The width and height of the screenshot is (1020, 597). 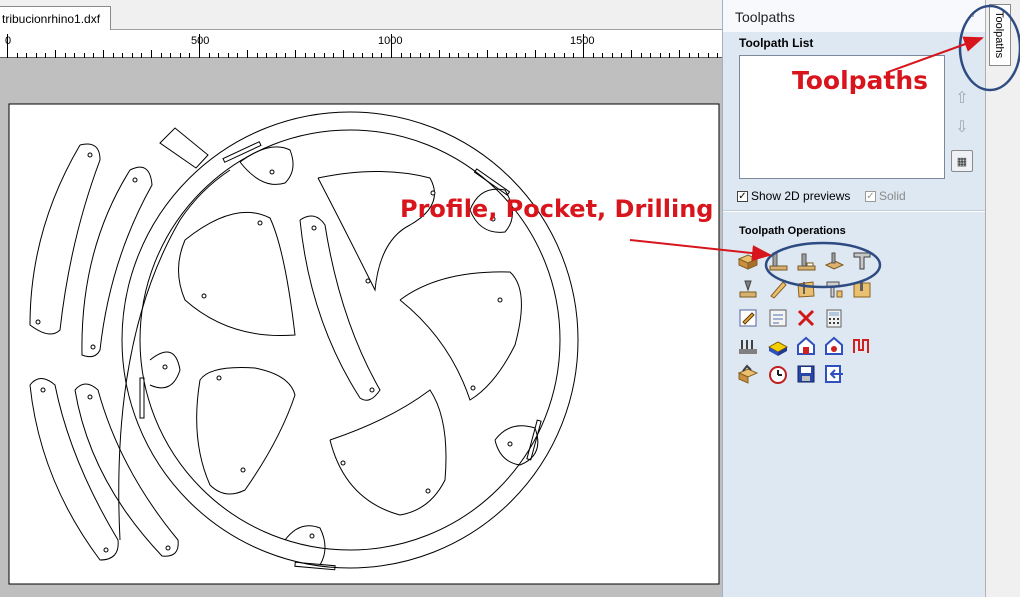 What do you see at coordinates (834, 318) in the screenshot?
I see `toolpath-summary-icon` at bounding box center [834, 318].